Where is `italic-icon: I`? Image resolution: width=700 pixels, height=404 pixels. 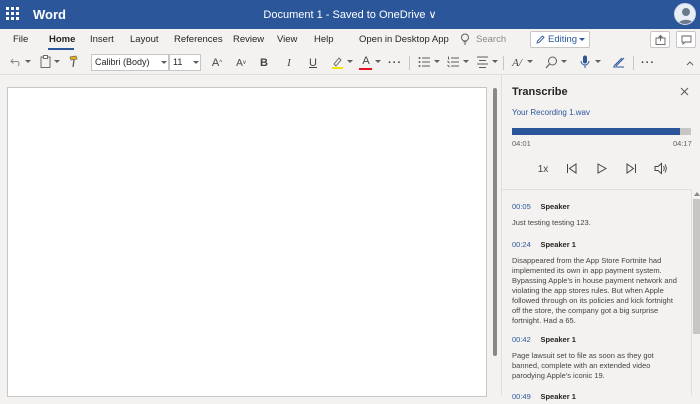 italic-icon: I is located at coordinates (289, 63).